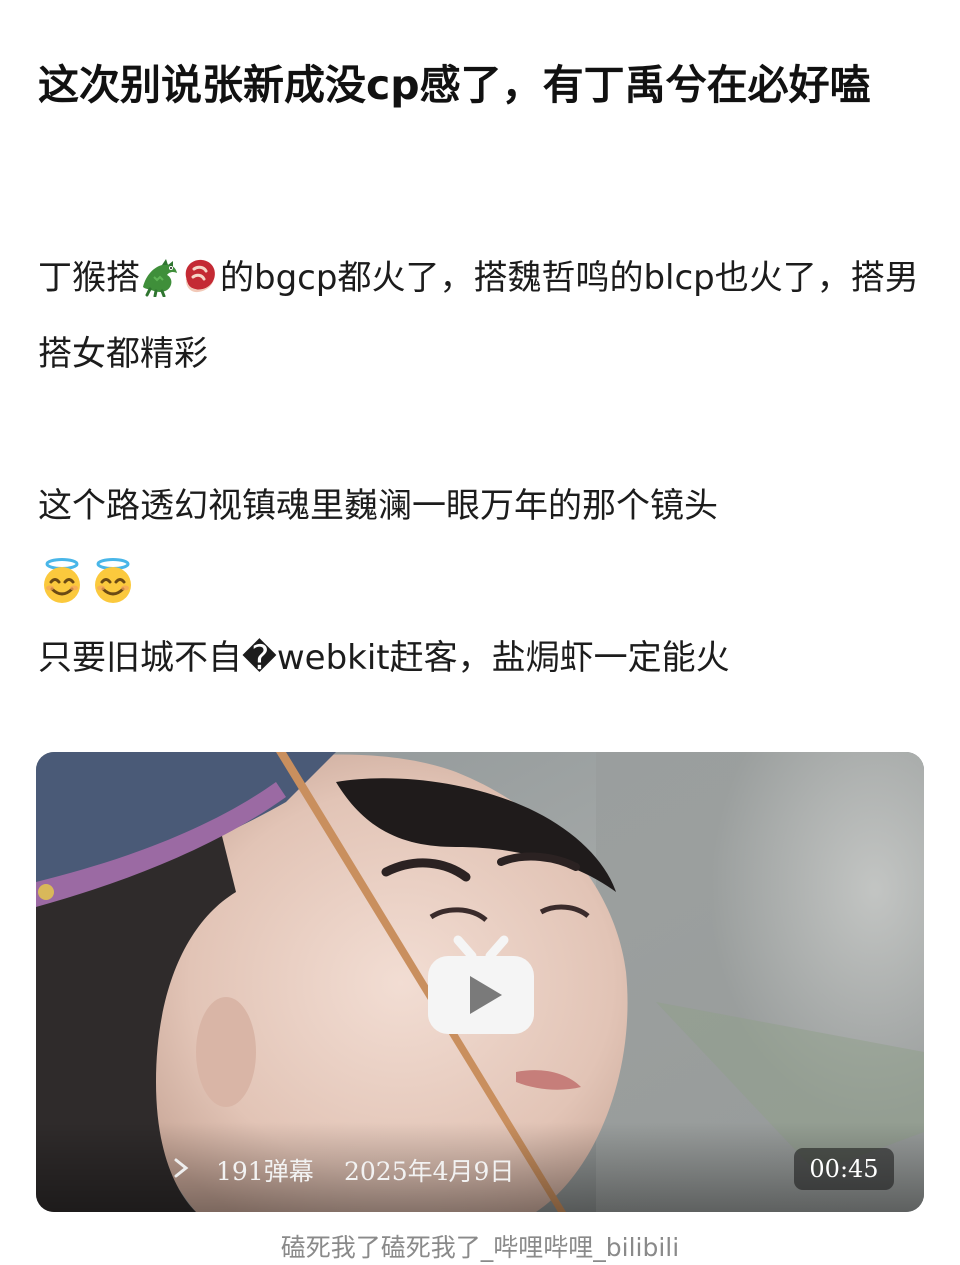  I want to click on body-paragraph-1: 丁猴搭 的bgcp都火了，搭魏哲鸣的blcp也火了，搭男搭女都精彩, so click(483, 316).